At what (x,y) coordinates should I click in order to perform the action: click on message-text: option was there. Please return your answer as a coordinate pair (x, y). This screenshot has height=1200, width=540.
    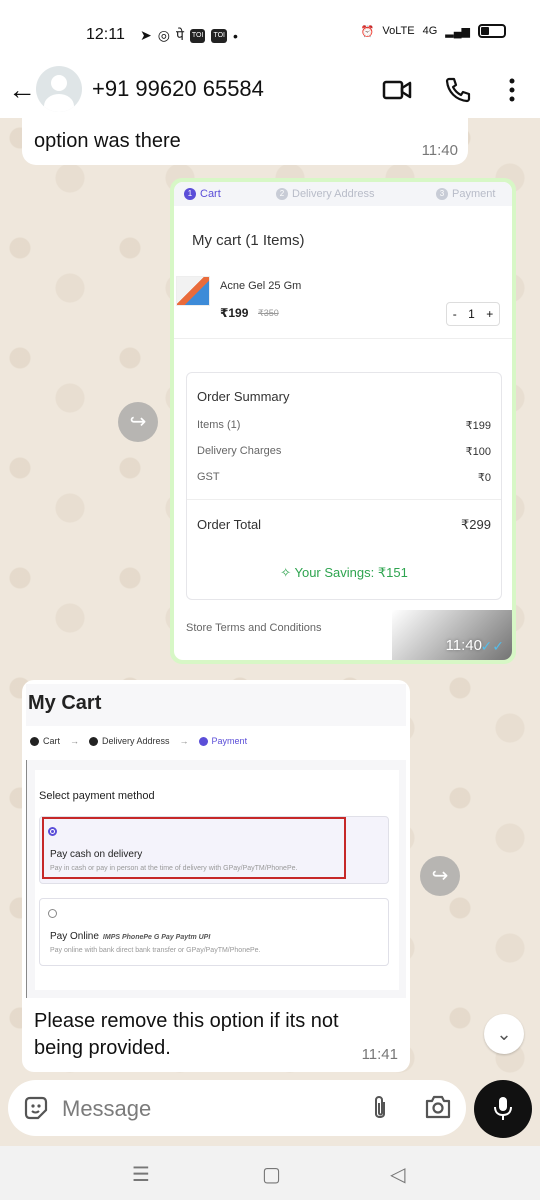
    Looking at the image, I should click on (107, 141).